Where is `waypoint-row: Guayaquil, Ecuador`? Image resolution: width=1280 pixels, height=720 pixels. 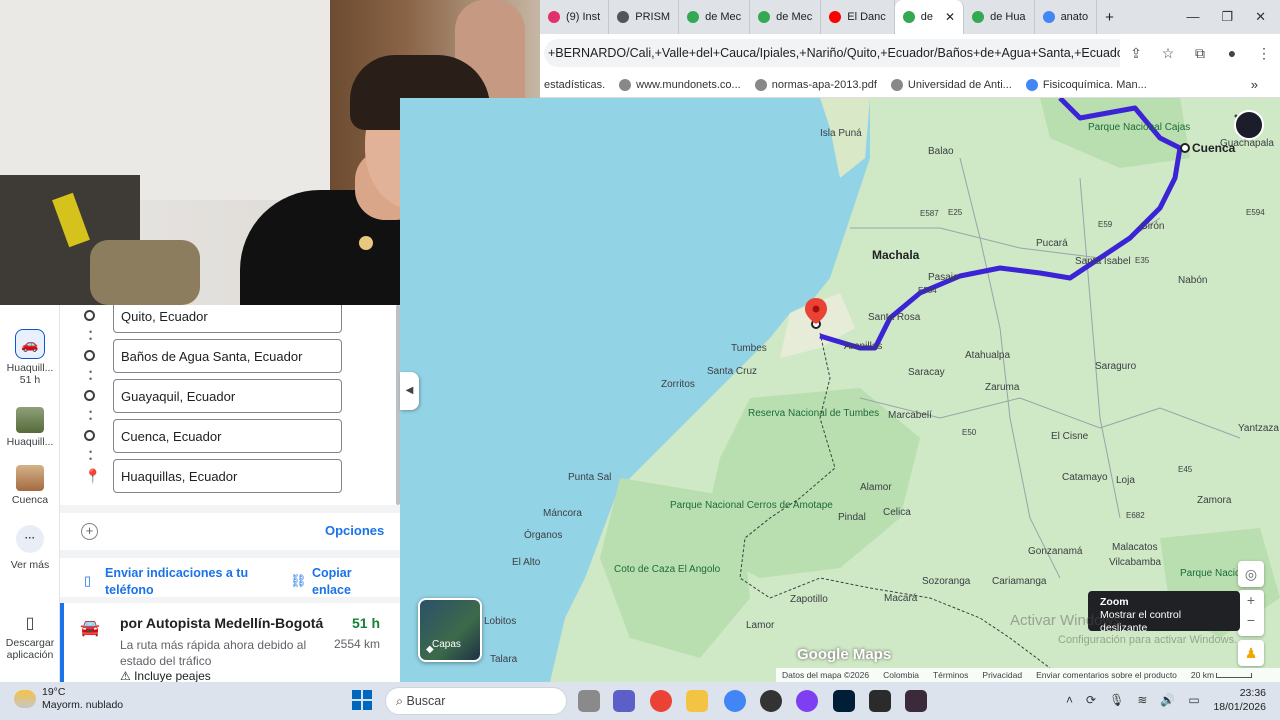
waypoint-row: Guayaquil, Ecuador is located at coordinates (230, 396).